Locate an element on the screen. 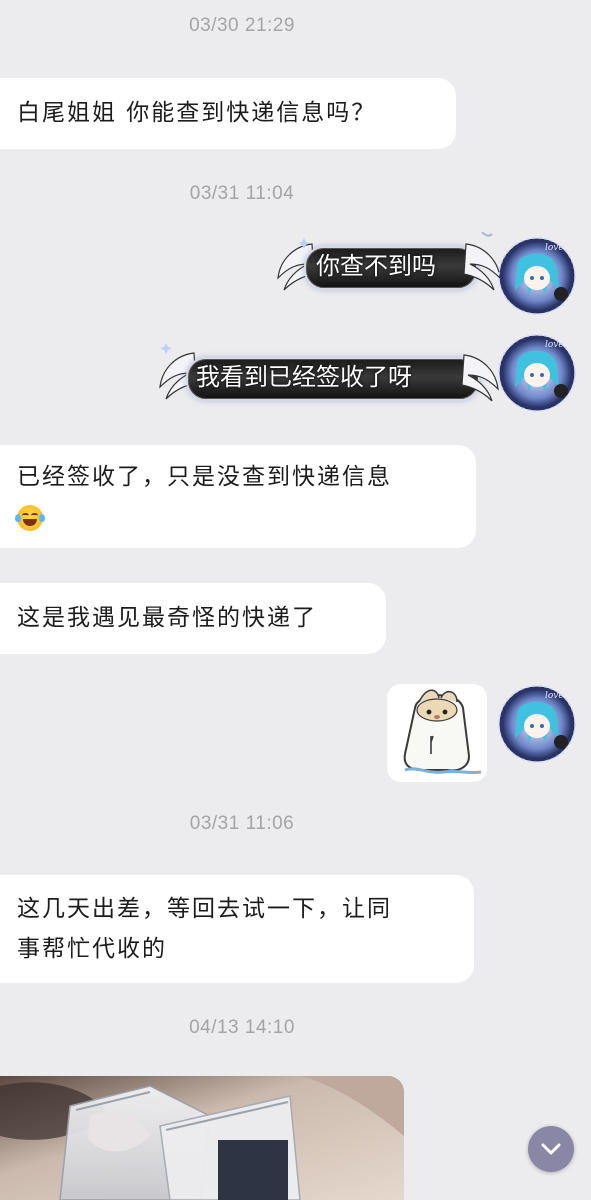 This screenshot has height=1200, width=591. photo-message is located at coordinates (202, 1138).